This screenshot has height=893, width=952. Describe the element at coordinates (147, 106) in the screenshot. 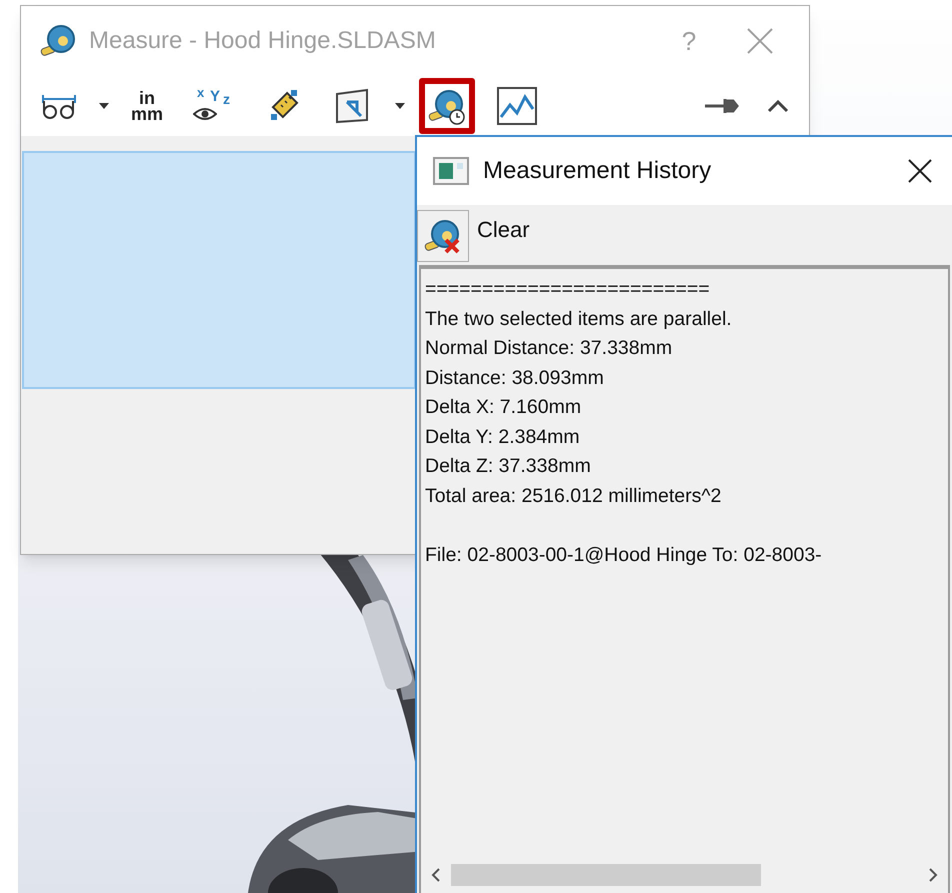

I see `units-button: in mm` at that location.